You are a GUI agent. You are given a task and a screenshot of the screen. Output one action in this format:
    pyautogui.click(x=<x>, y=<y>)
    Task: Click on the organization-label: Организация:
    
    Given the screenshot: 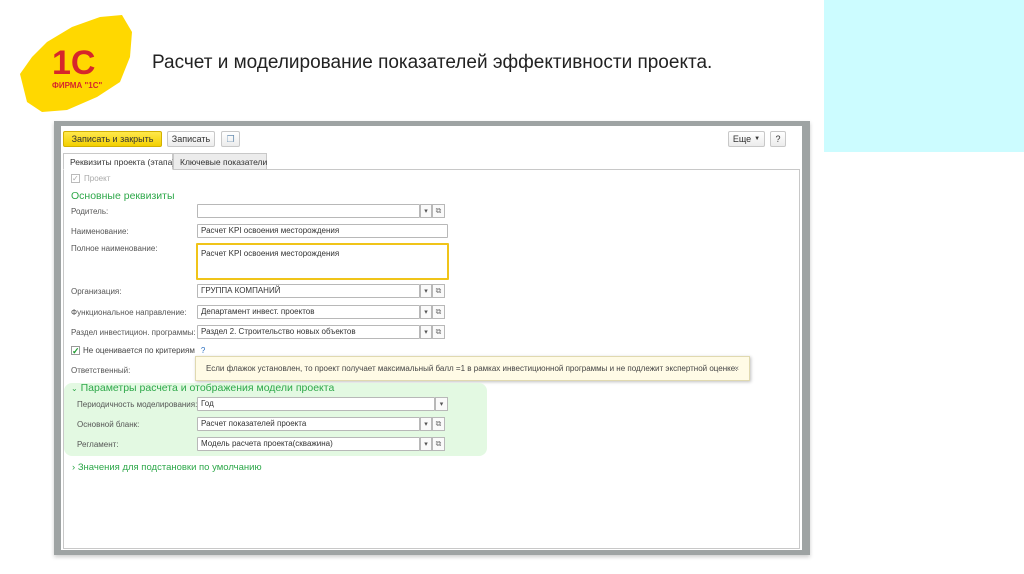 What is the action you would take?
    pyautogui.click(x=96, y=291)
    